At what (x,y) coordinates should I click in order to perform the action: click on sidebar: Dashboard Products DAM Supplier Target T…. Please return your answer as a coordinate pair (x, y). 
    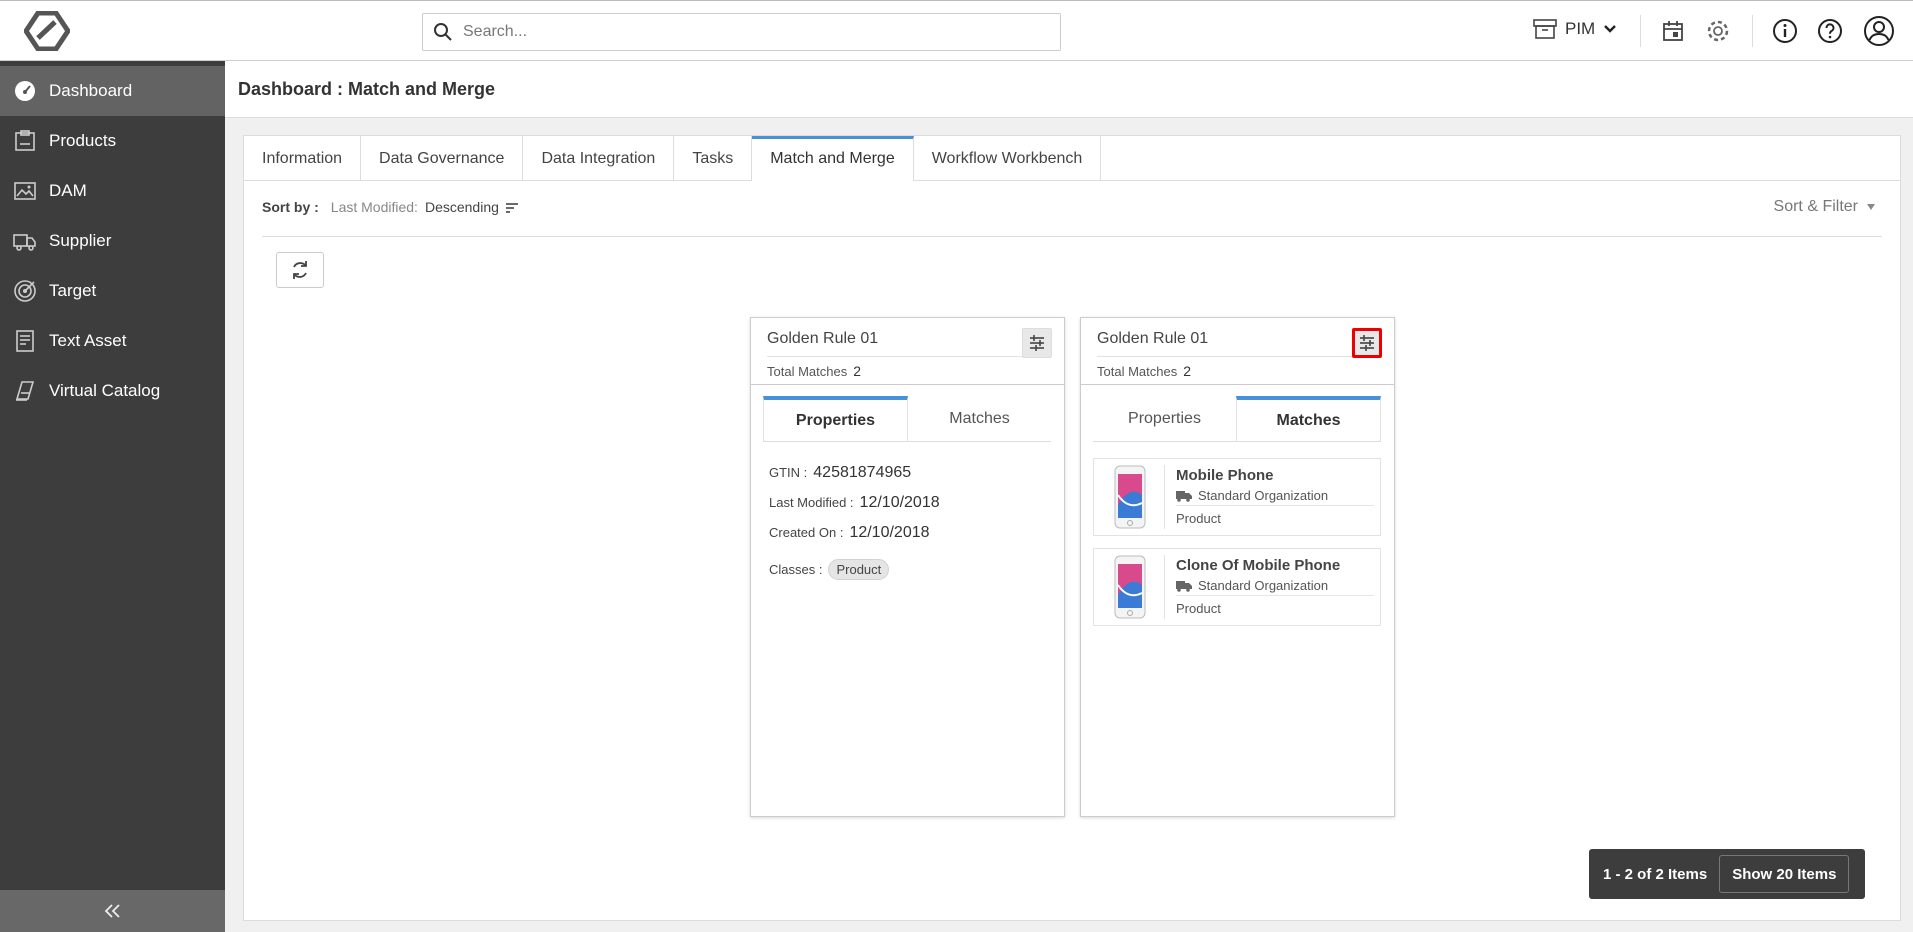
    Looking at the image, I should click on (112, 496).